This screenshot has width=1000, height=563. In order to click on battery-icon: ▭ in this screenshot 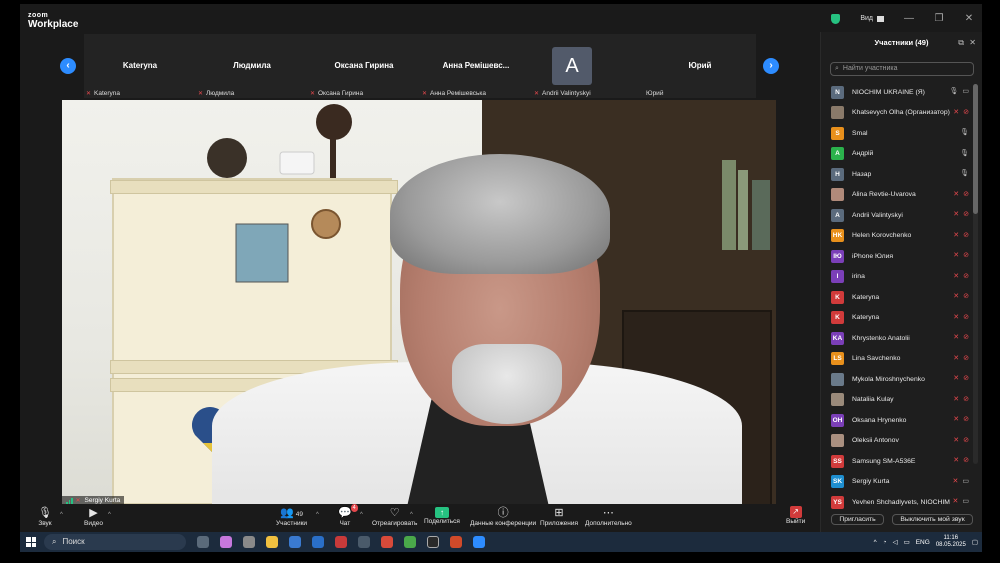, I will do `click(907, 542)`.